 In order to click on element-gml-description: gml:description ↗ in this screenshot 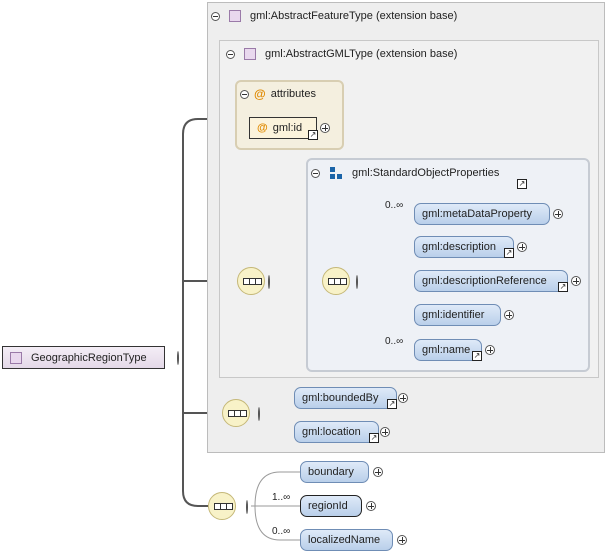, I will do `click(464, 247)`.